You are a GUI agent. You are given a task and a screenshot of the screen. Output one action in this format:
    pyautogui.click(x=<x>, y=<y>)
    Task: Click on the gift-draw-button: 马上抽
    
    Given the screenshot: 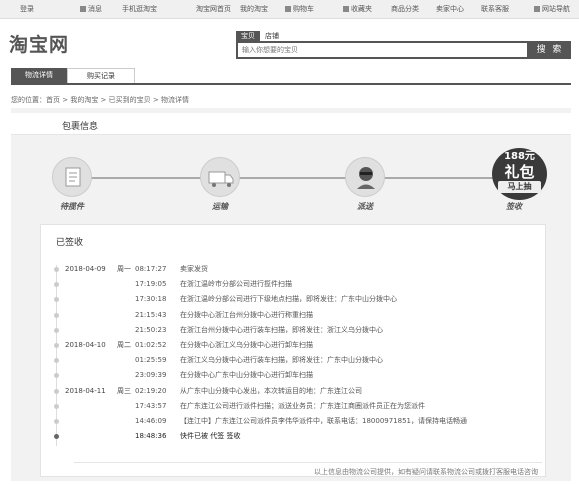 What is the action you would take?
    pyautogui.click(x=519, y=187)
    